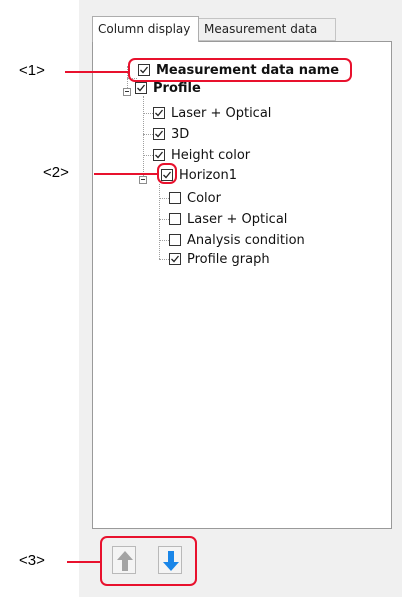 The height and width of the screenshot is (597, 402). Describe the element at coordinates (56, 172) in the screenshot. I see `callout-label-2: <2>` at that location.